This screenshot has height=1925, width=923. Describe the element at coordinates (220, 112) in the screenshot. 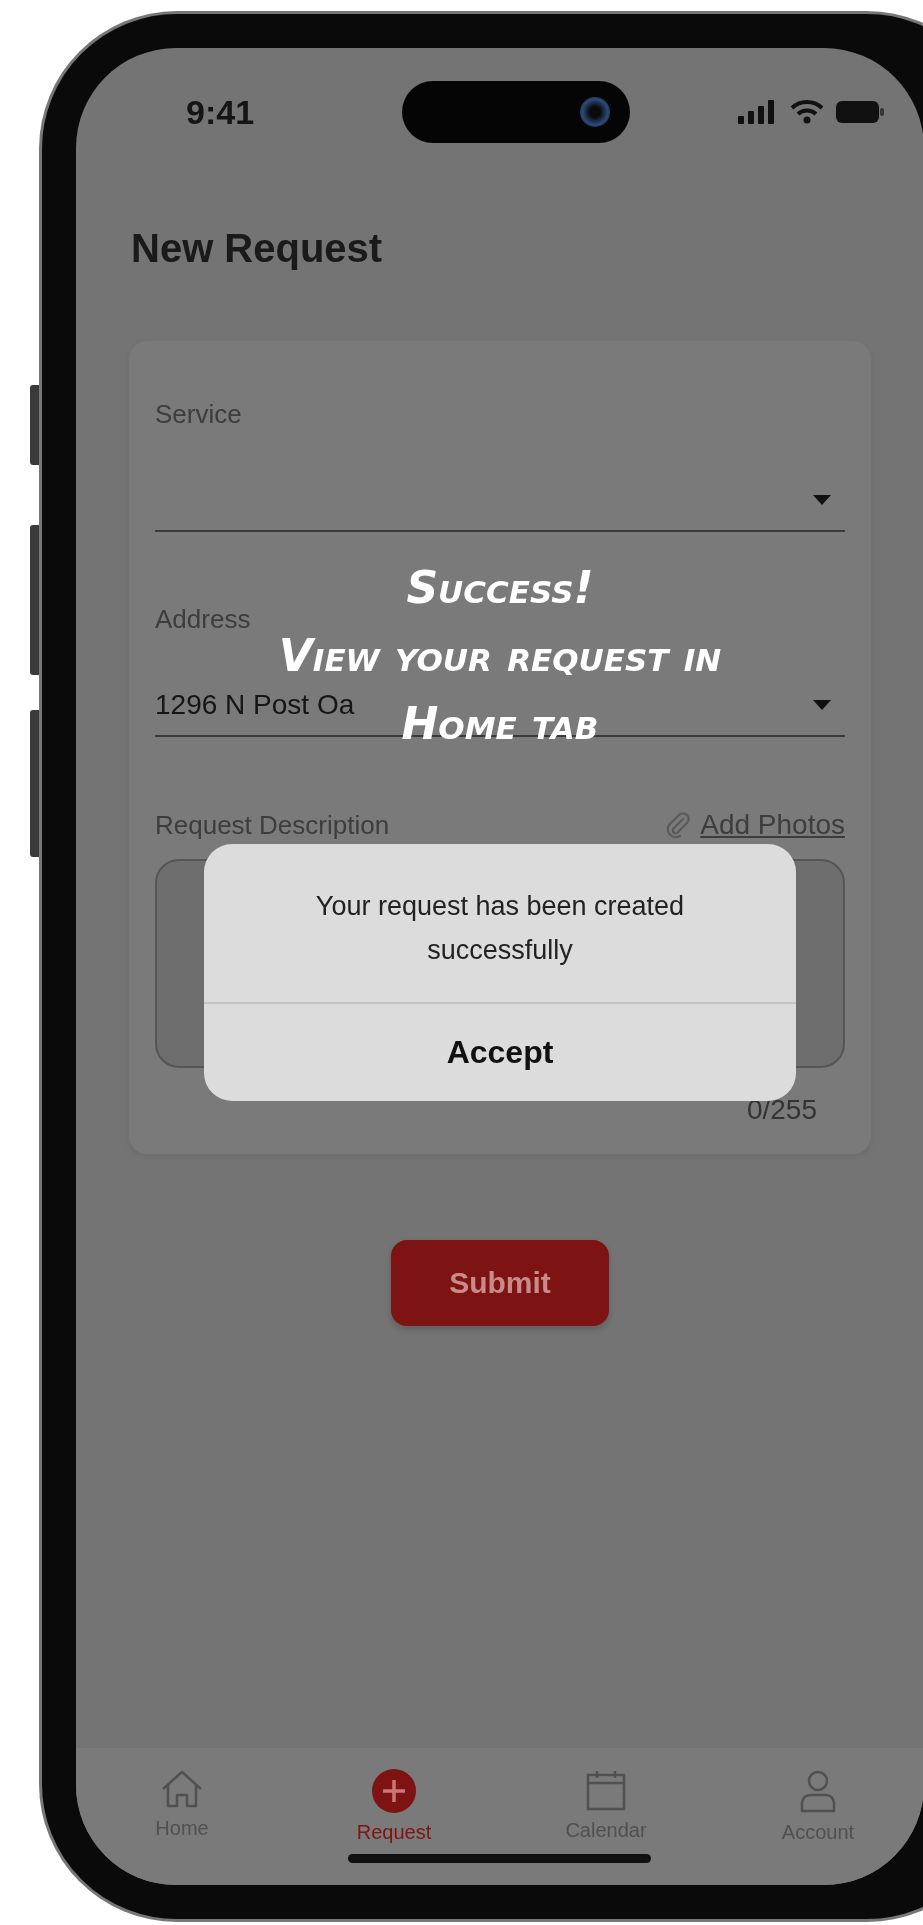

I see `status-time: 9:41` at that location.